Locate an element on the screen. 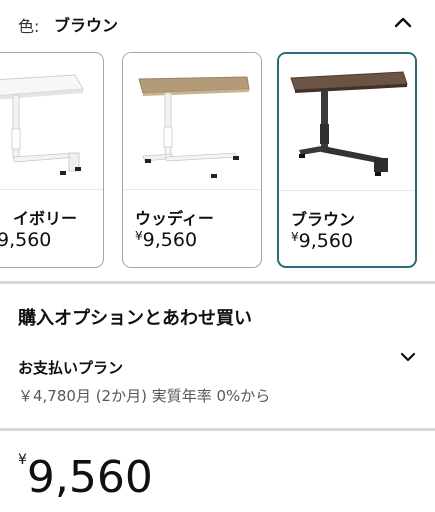 This screenshot has width=435, height=512. price-amount: 9,560 is located at coordinates (89, 477).